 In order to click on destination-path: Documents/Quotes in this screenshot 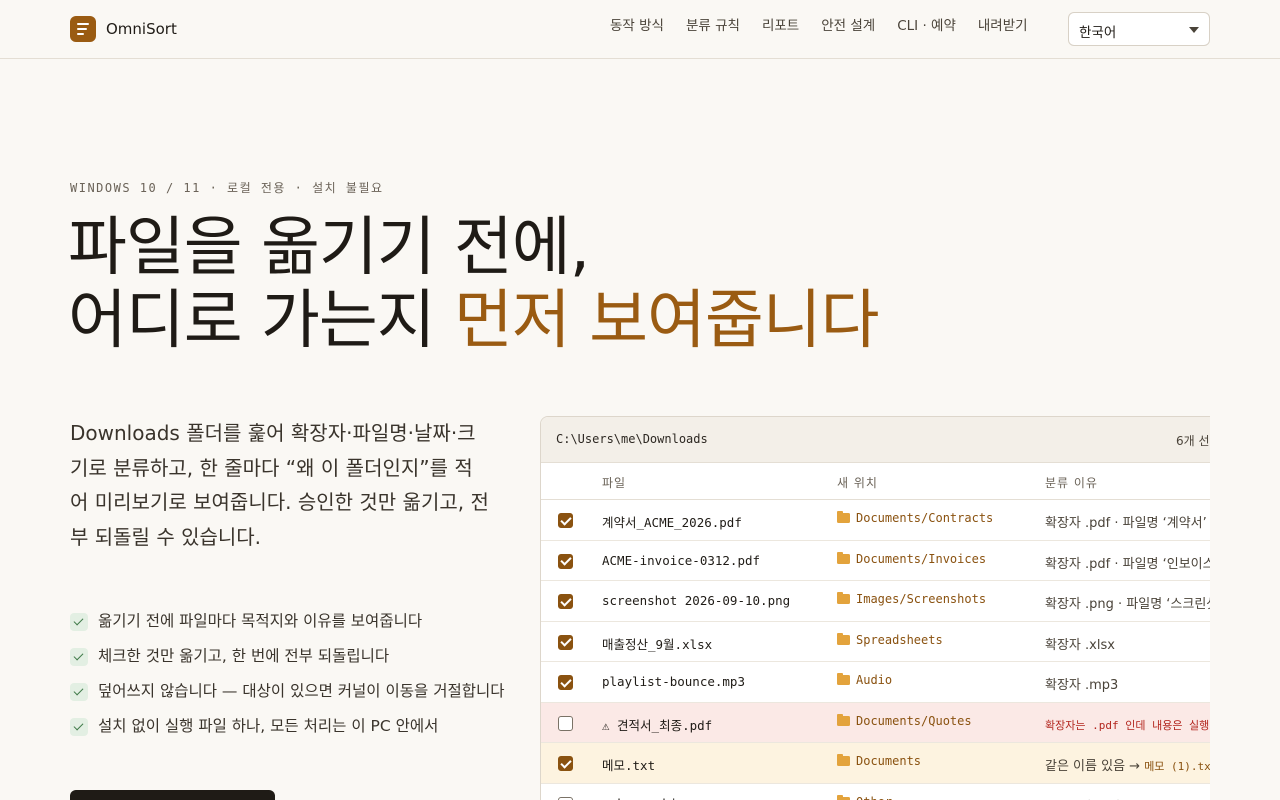, I will do `click(914, 720)`.